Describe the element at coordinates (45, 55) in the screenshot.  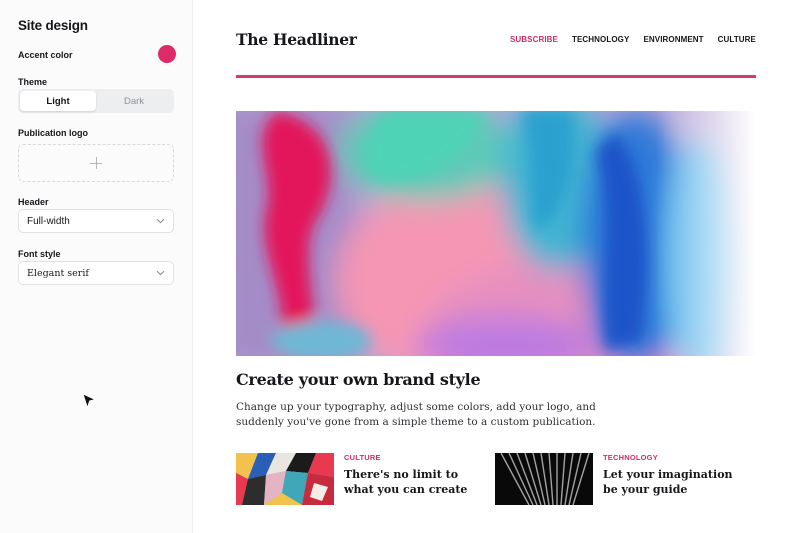
I see `accent-color-label: Accent color` at that location.